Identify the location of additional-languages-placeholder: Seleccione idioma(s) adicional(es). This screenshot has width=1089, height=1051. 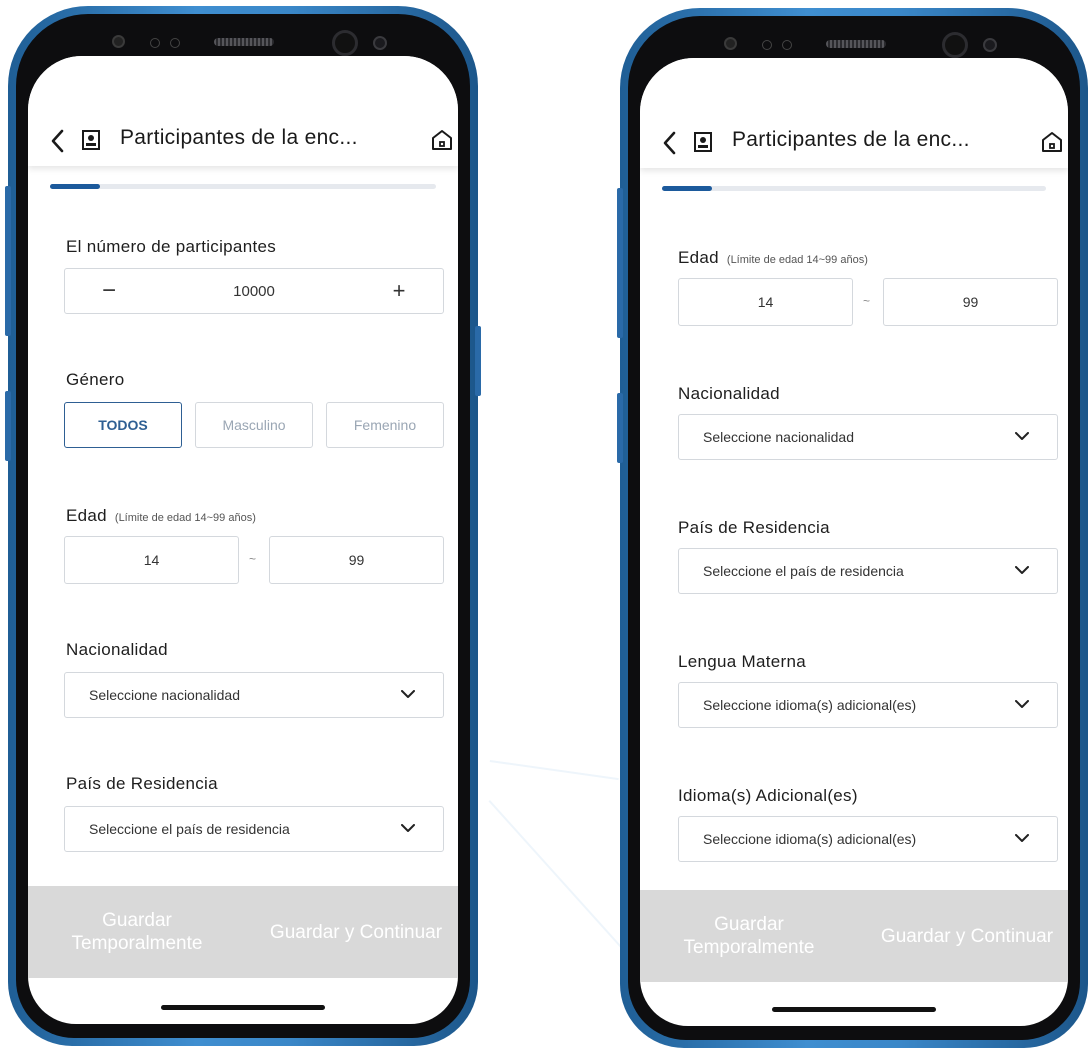
(810, 839).